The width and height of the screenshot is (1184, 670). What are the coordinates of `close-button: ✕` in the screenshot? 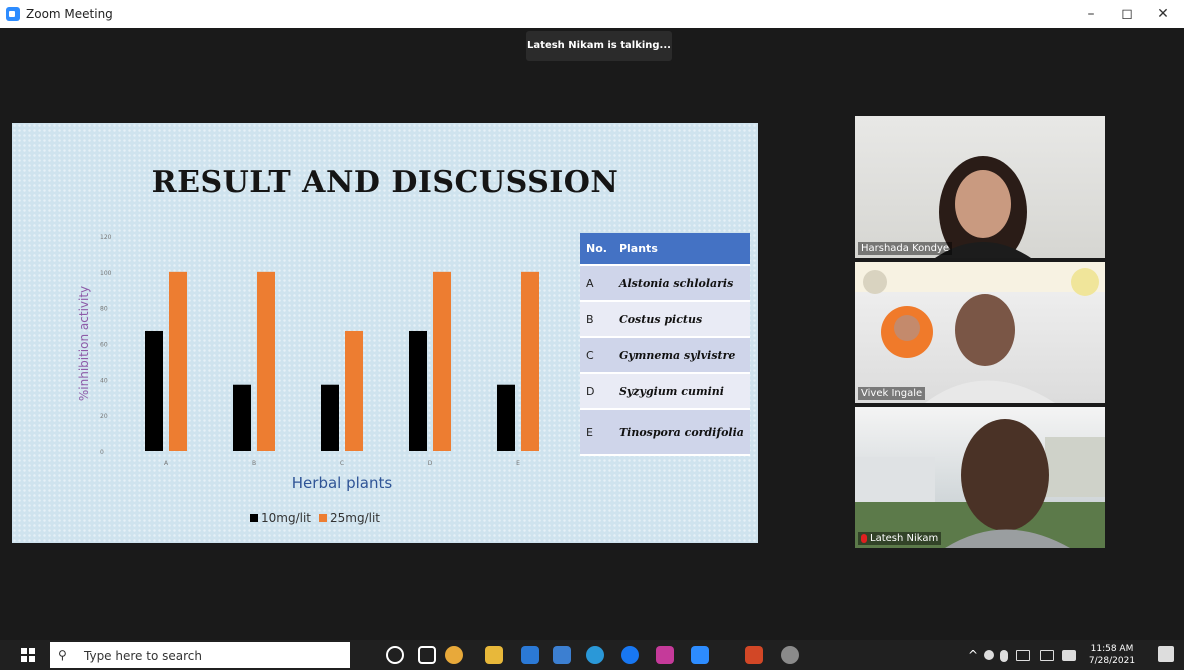 It's located at (1163, 14).